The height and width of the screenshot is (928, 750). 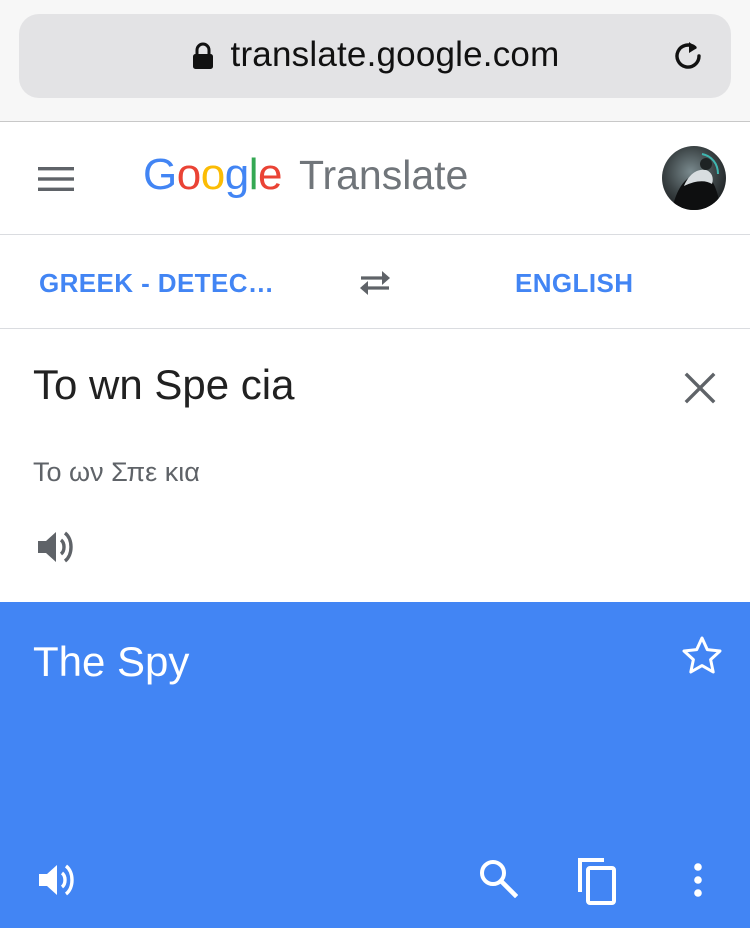 I want to click on app-header: Google Translate, so click(x=375, y=178).